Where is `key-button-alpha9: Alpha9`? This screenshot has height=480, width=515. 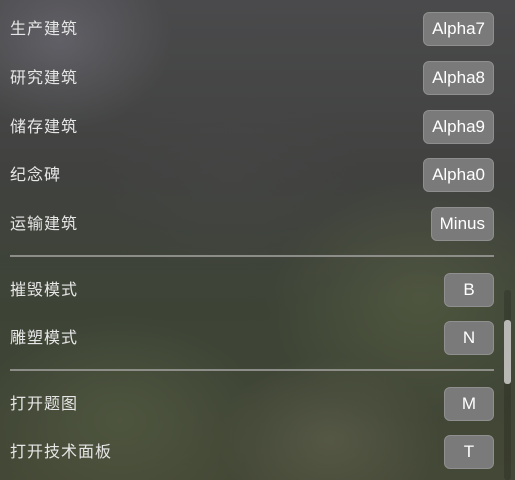
key-button-alpha9: Alpha9 is located at coordinates (458, 127).